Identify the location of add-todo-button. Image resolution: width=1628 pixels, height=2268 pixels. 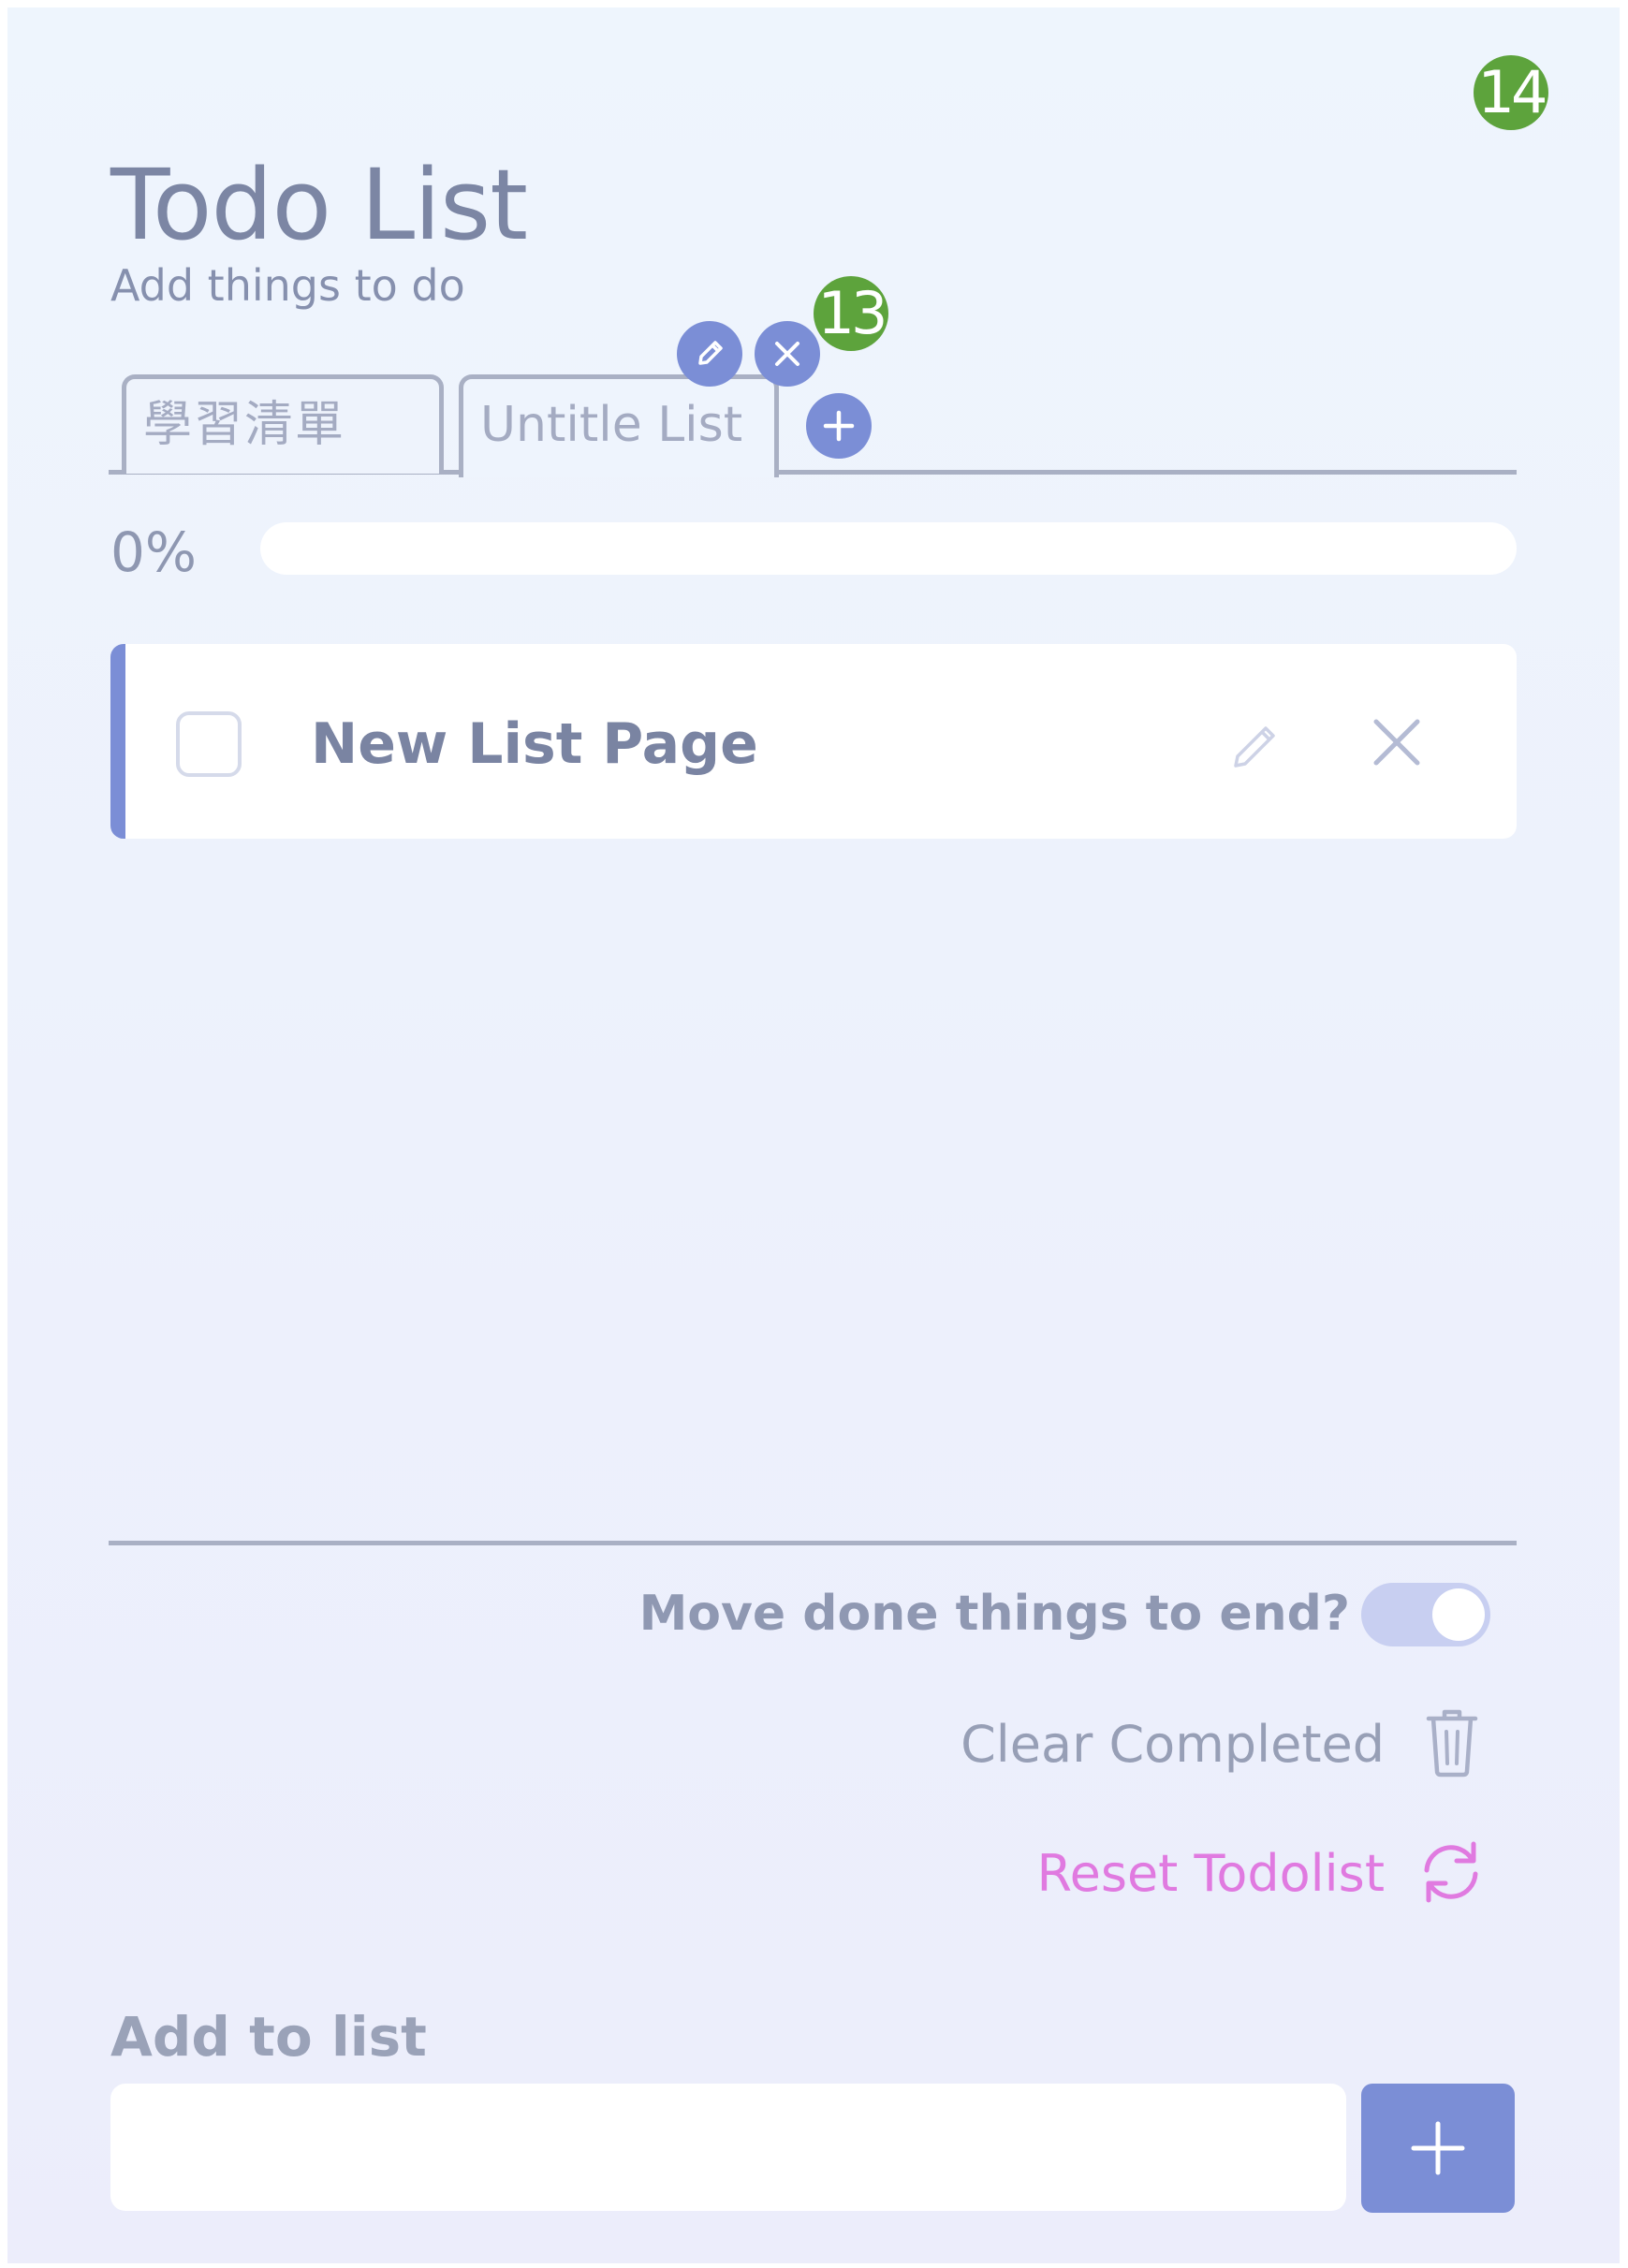
(1438, 2148).